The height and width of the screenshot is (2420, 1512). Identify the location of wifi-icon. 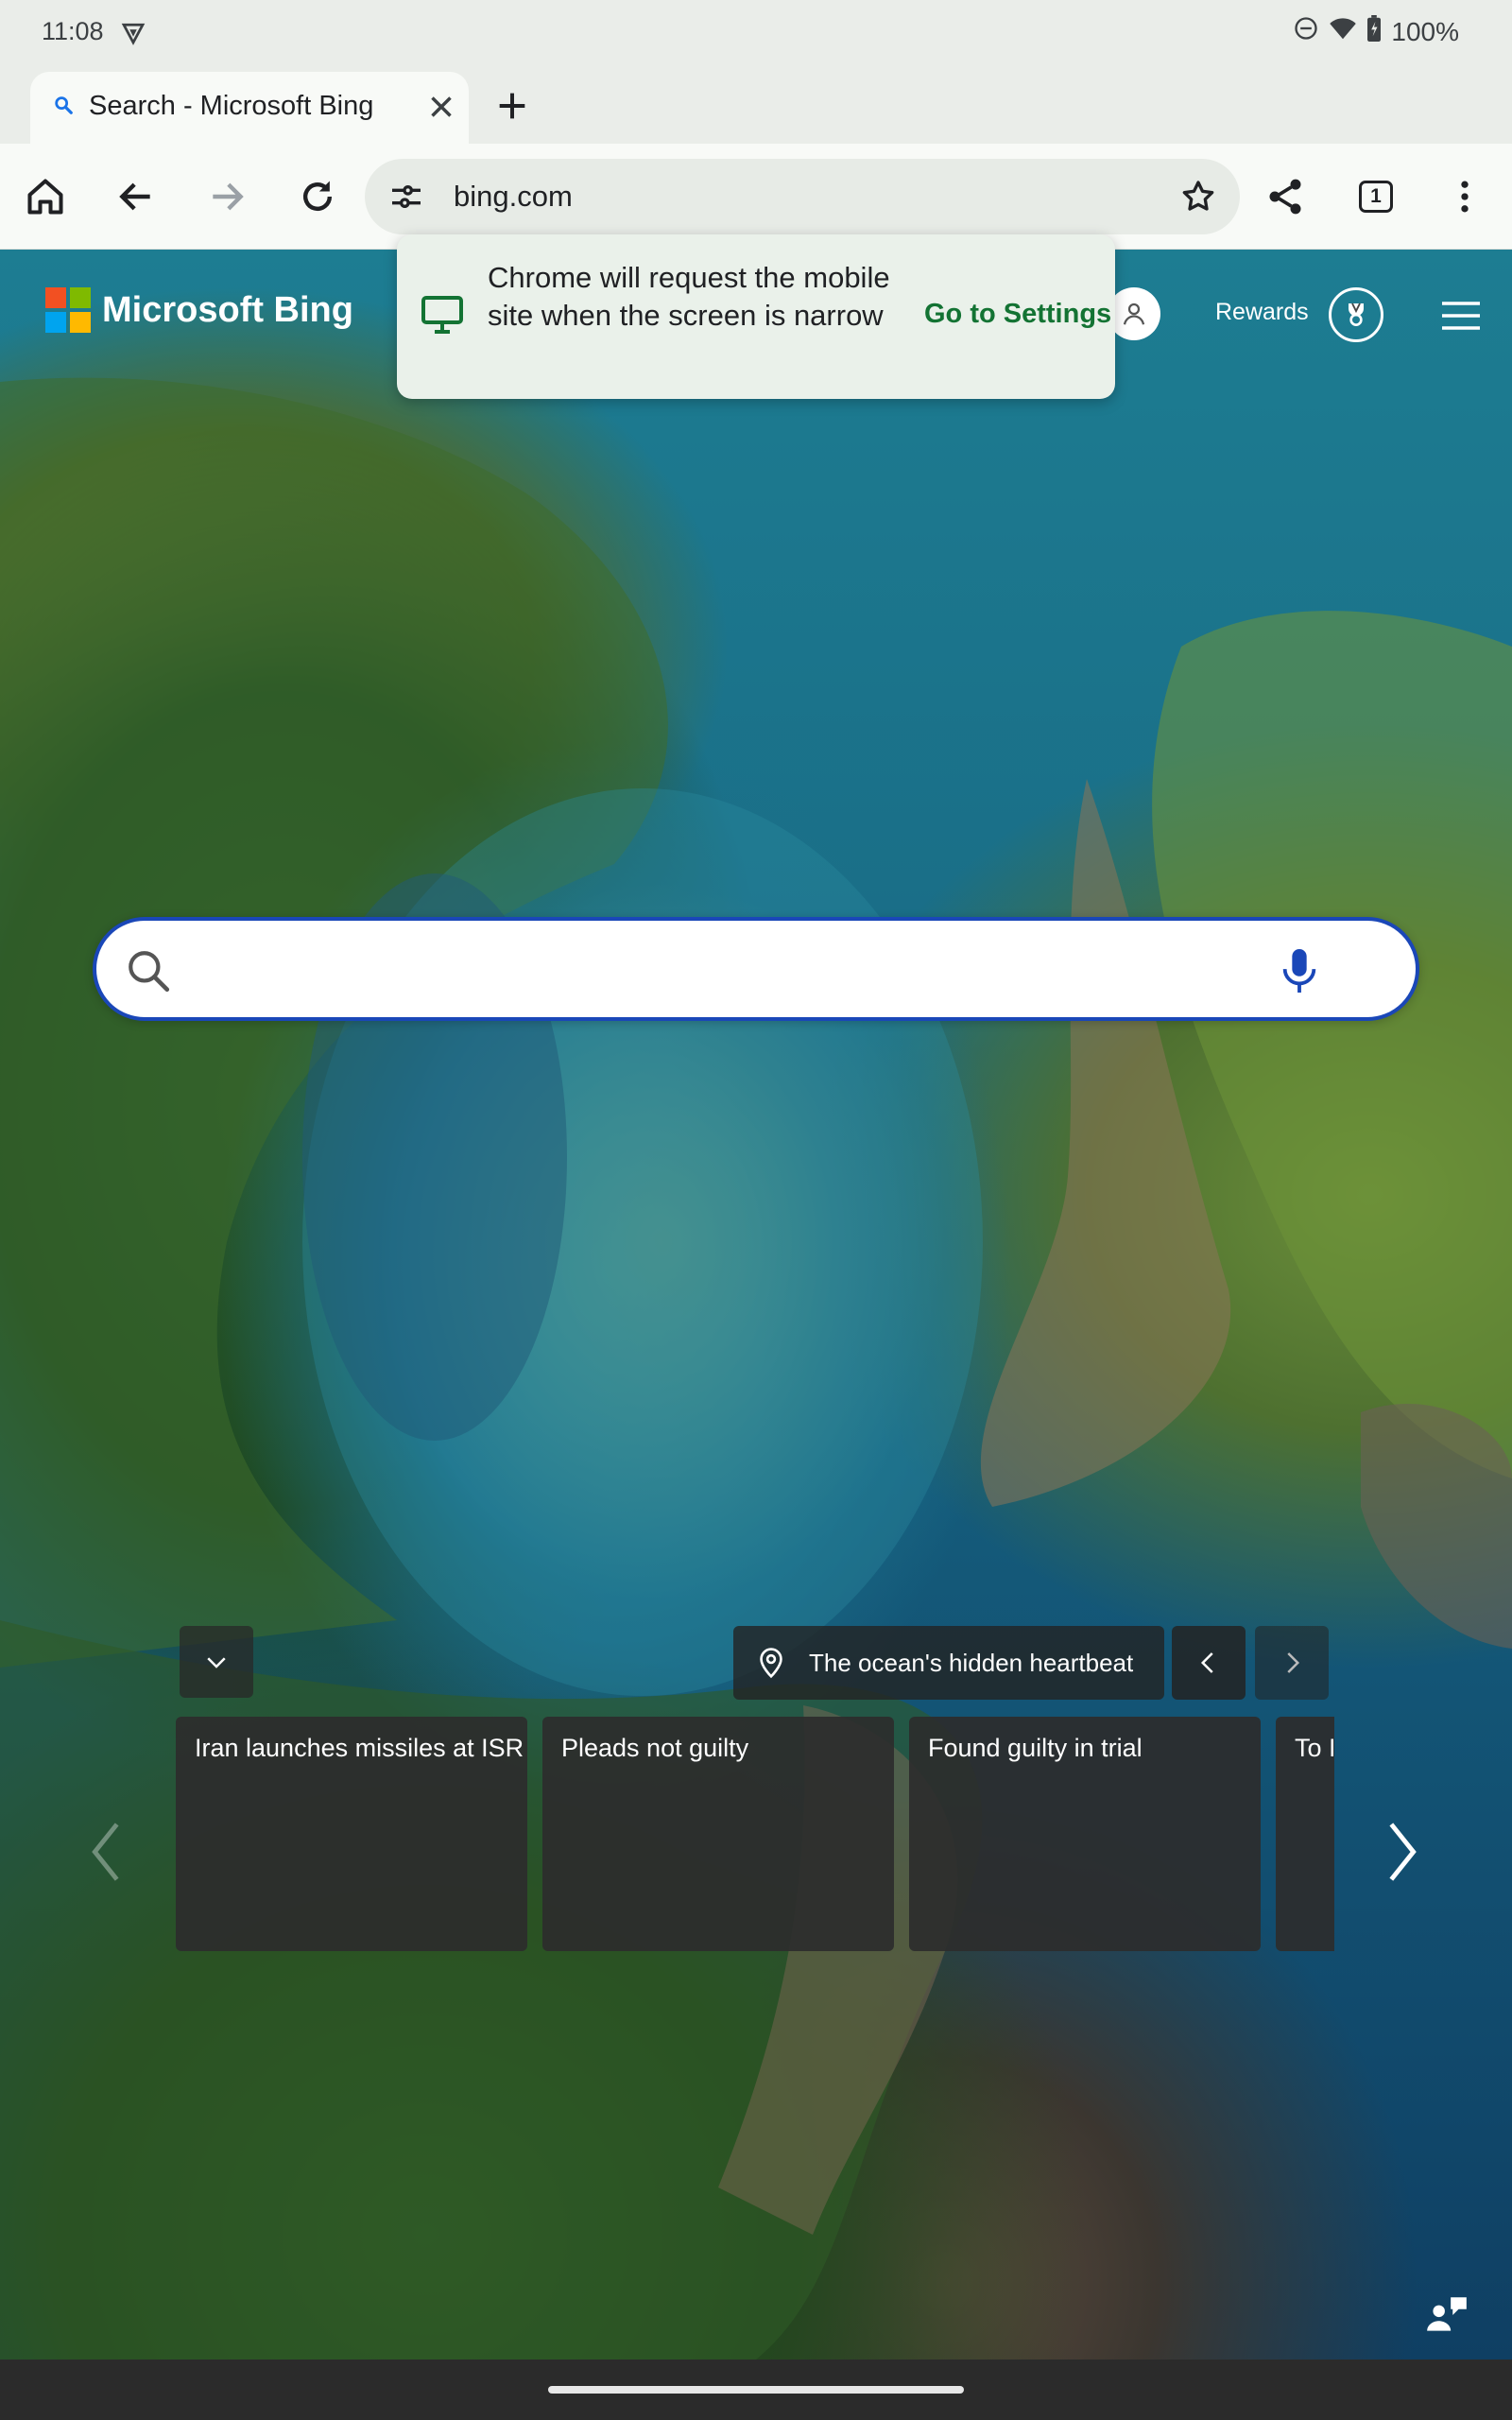
(1343, 32).